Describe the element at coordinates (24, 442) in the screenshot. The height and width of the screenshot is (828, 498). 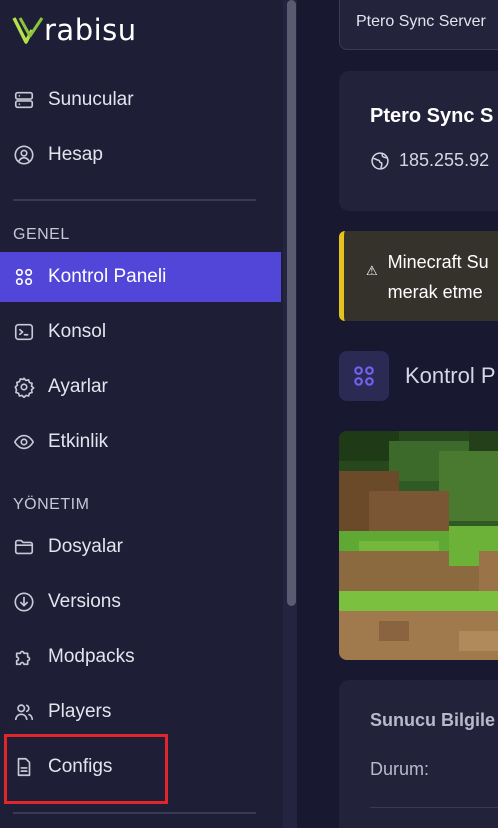
I see `eye-icon` at that location.